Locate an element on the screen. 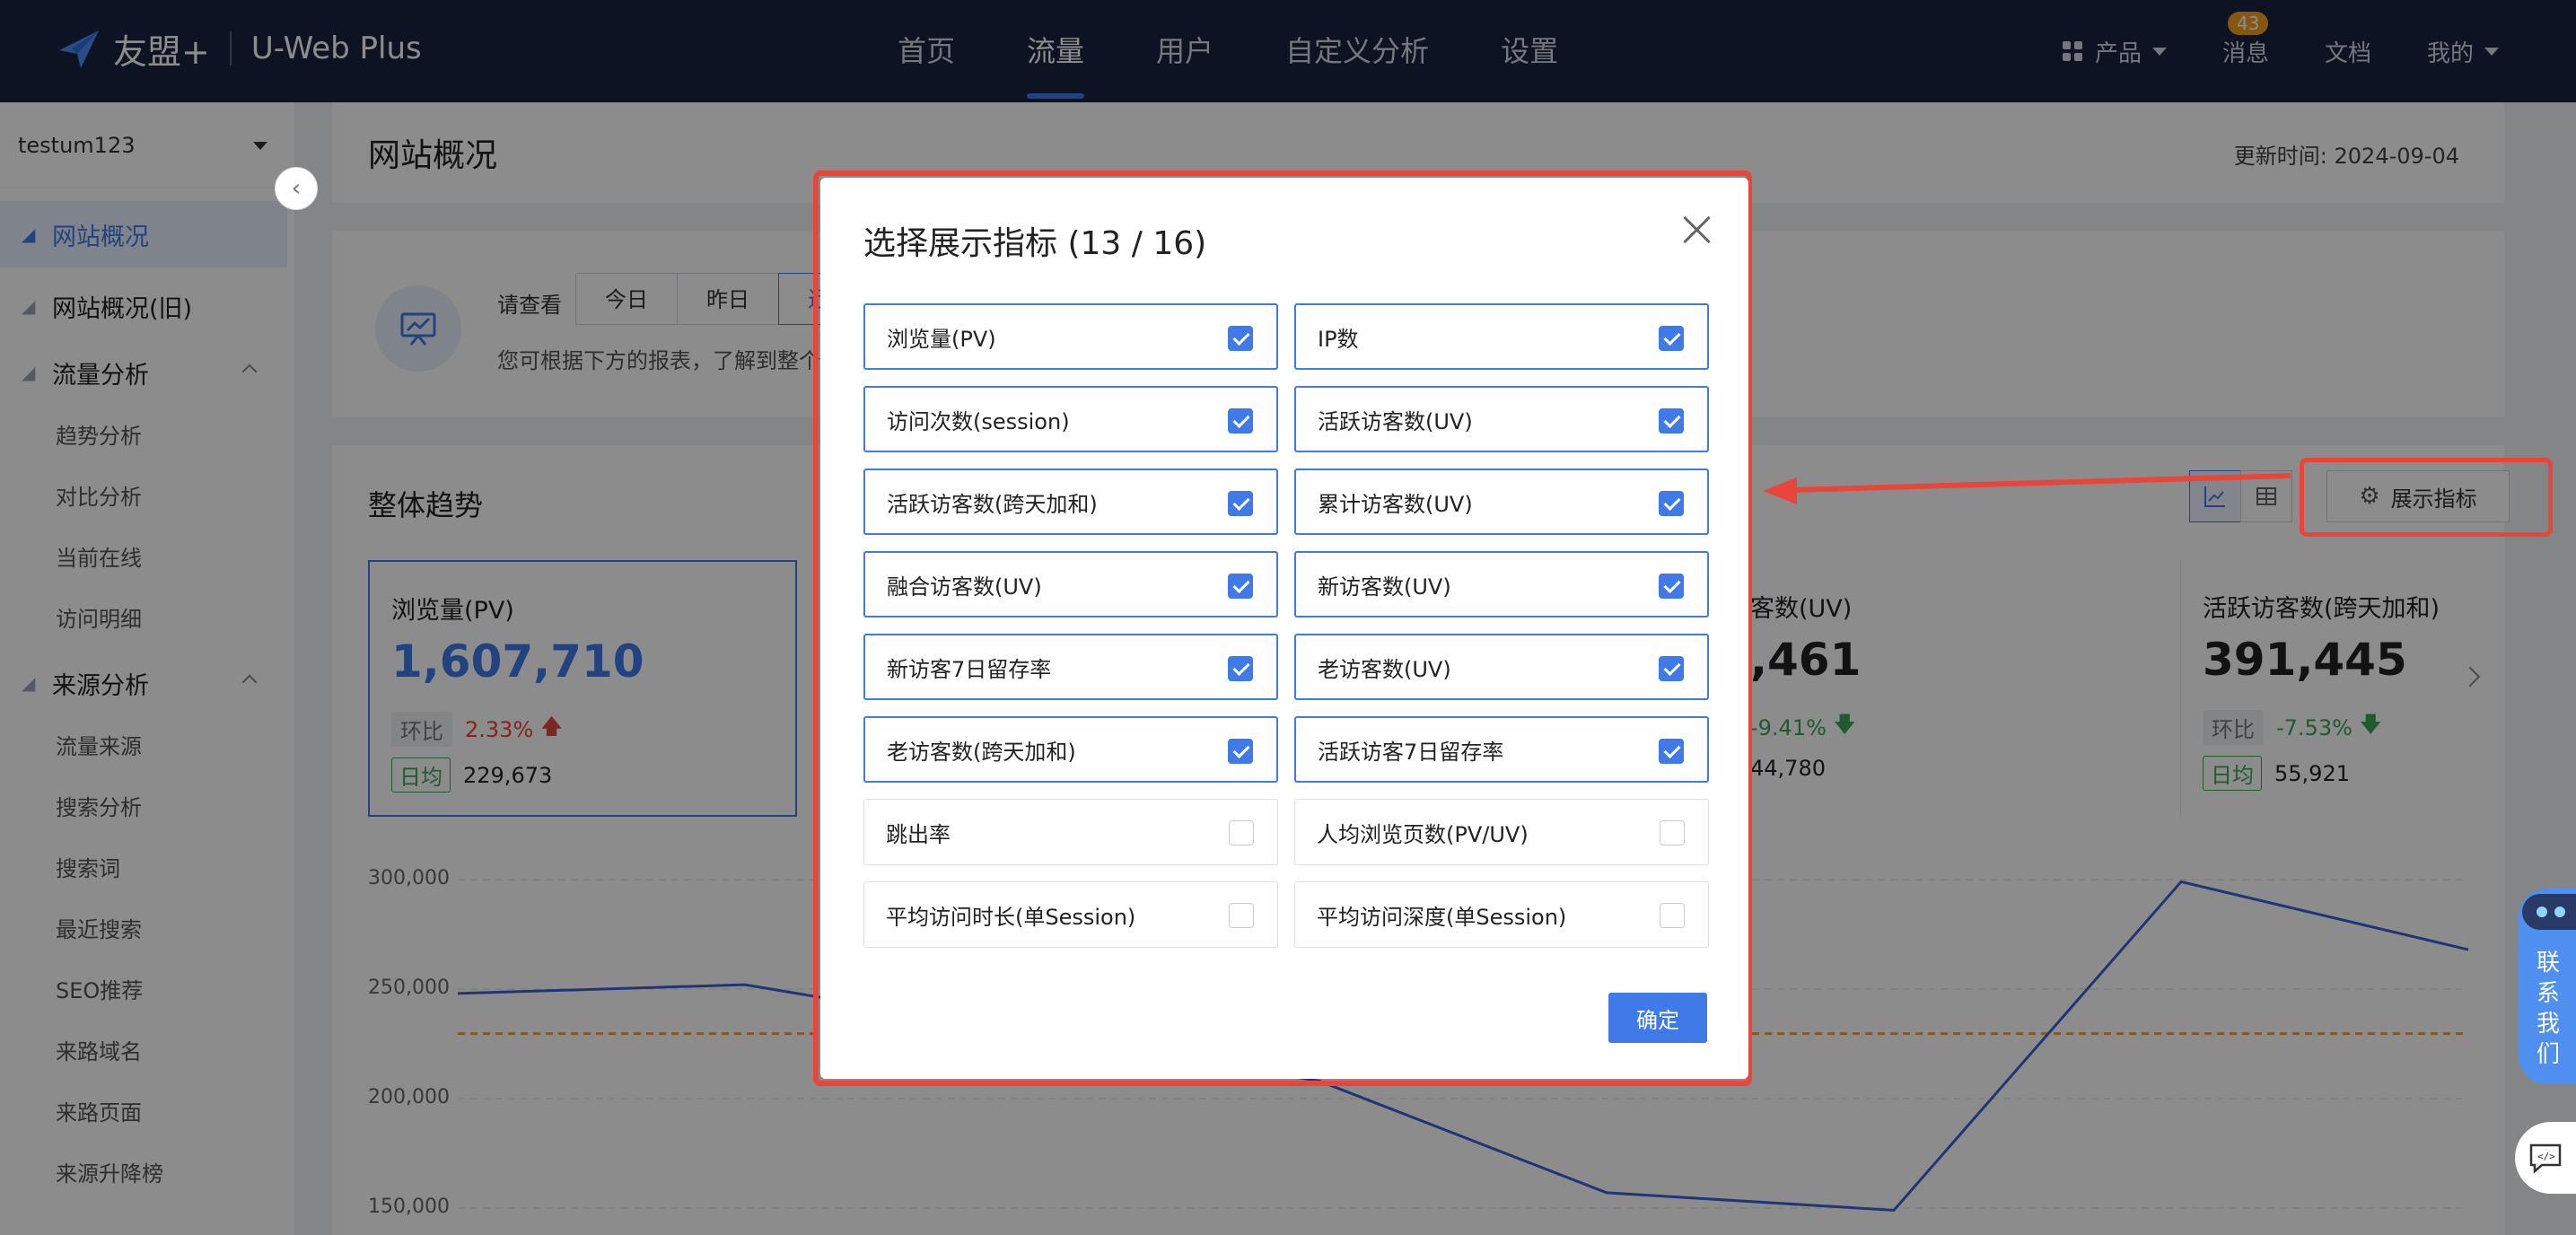 This screenshot has height=1235, width=2576. metric-option: 跳出率 is located at coordinates (1070, 832).